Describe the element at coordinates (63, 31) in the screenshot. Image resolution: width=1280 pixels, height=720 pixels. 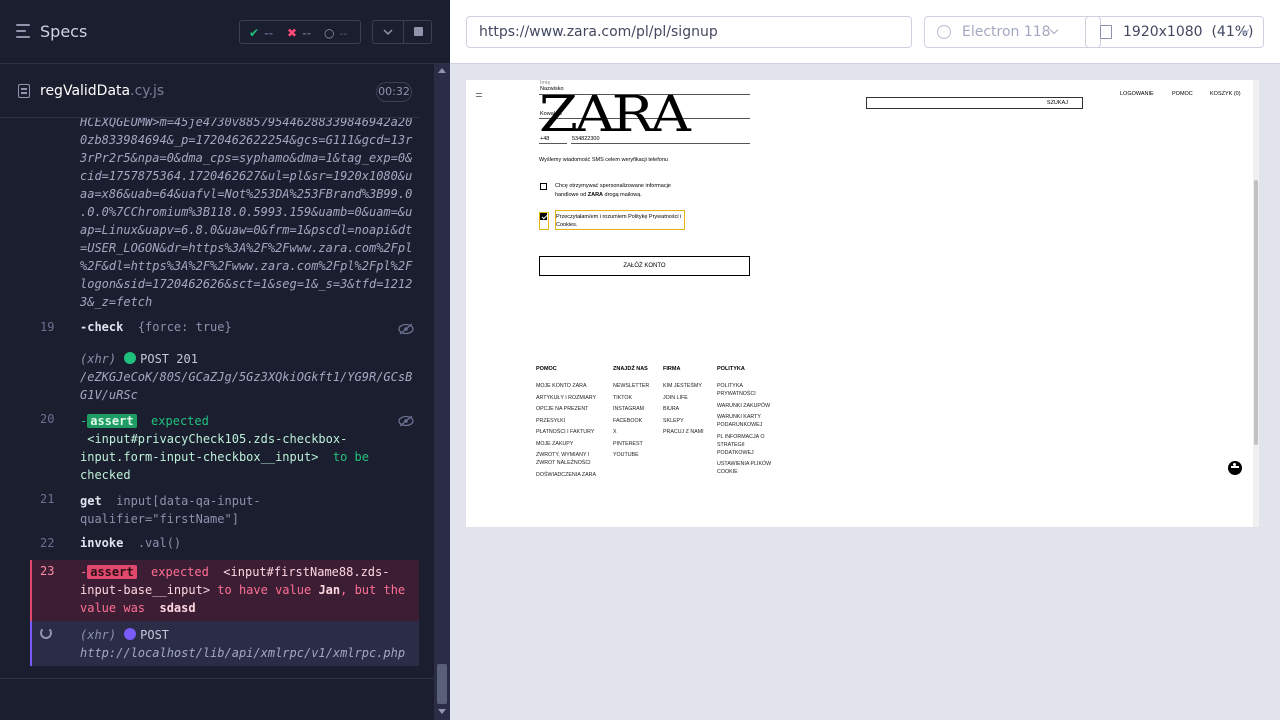
I see `specs-label: Specs` at that location.